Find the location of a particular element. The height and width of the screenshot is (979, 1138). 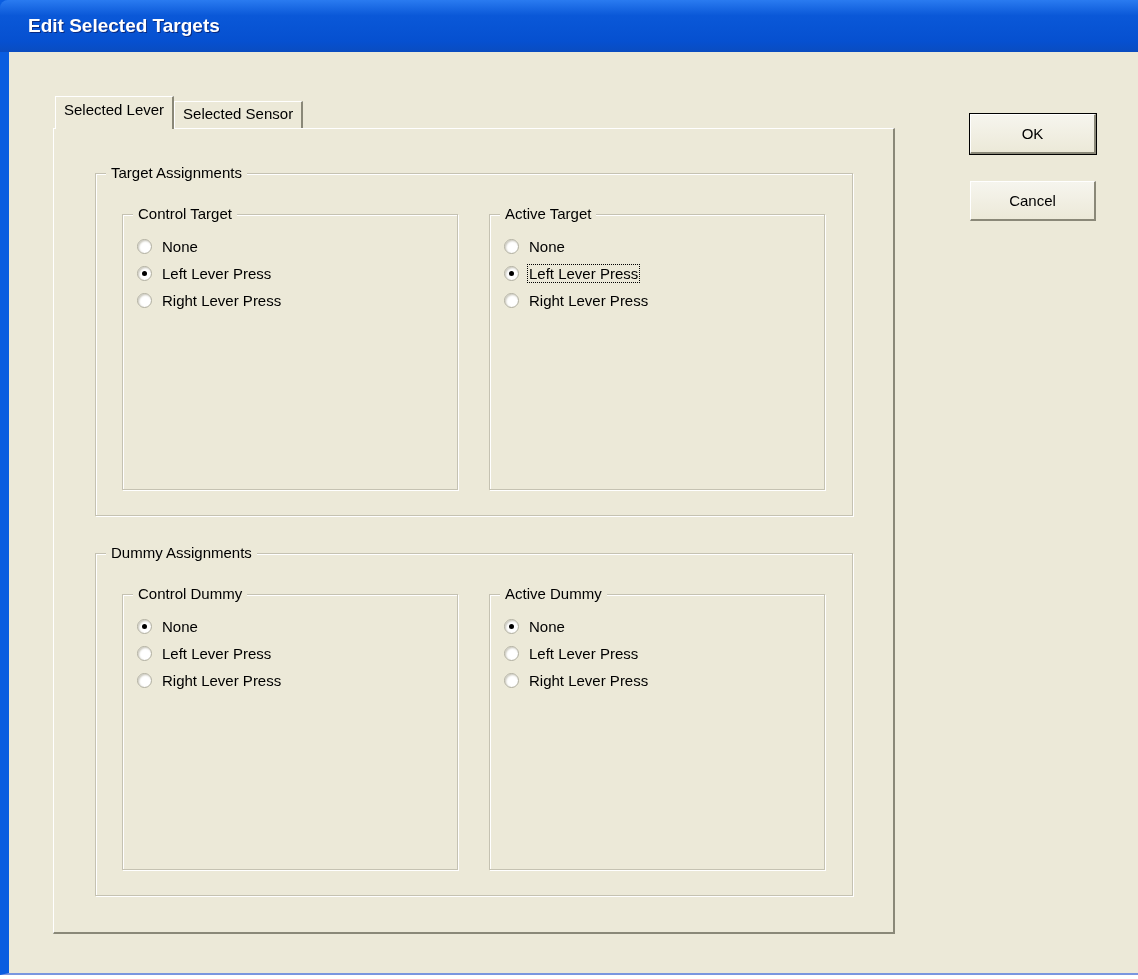

group-title: Target Assignments is located at coordinates (176, 173).